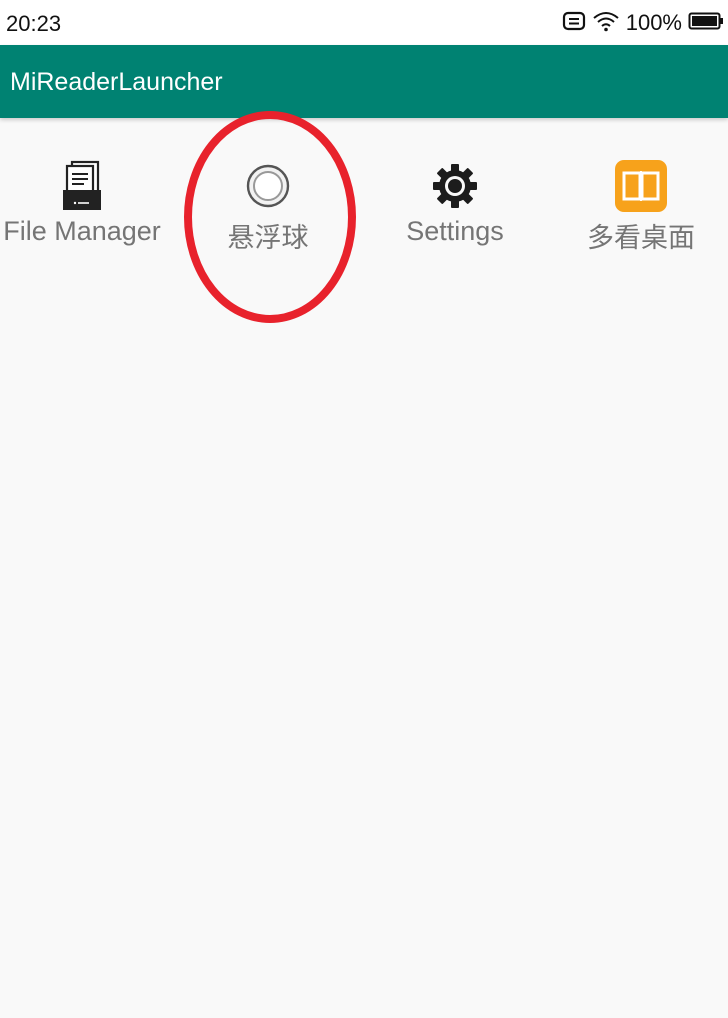  I want to click on message-icon, so click(574, 23).